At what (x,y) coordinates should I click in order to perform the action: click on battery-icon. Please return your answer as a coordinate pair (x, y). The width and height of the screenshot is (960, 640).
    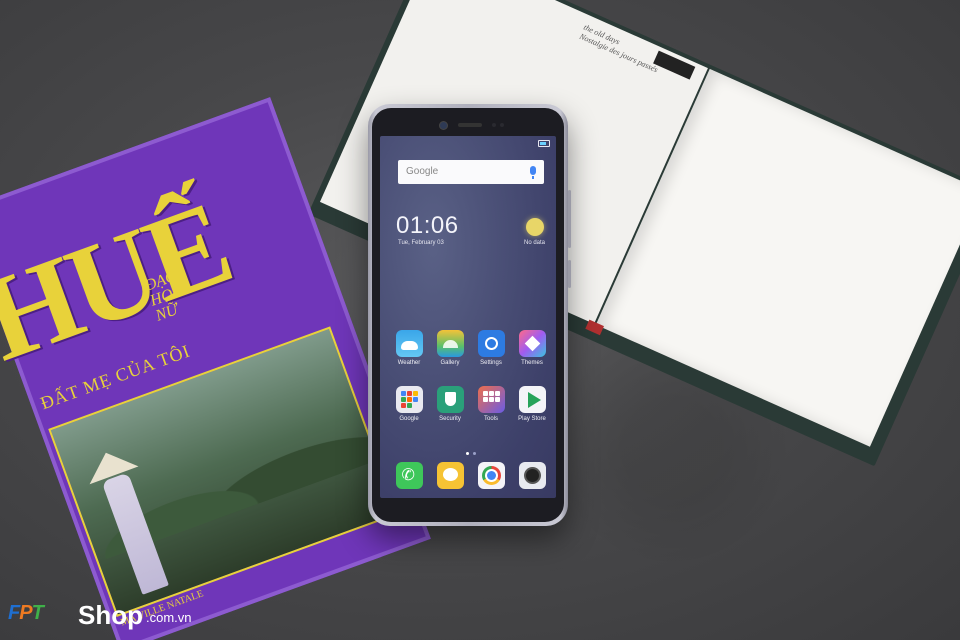
    Looking at the image, I should click on (544, 143).